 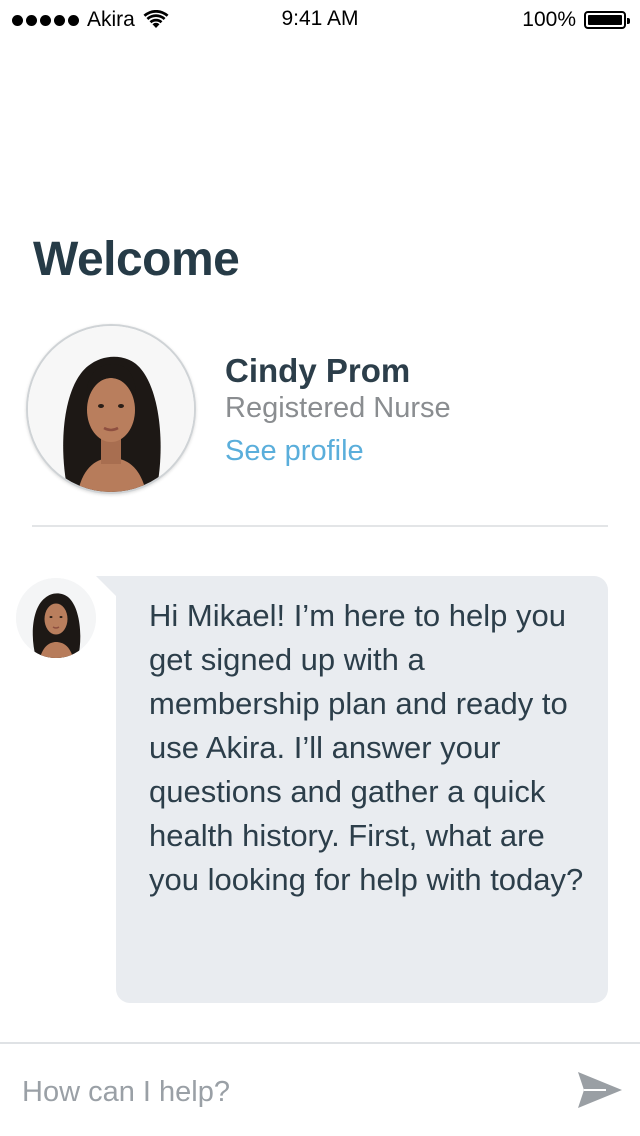 I want to click on page-title: Welcome, so click(x=136, y=259).